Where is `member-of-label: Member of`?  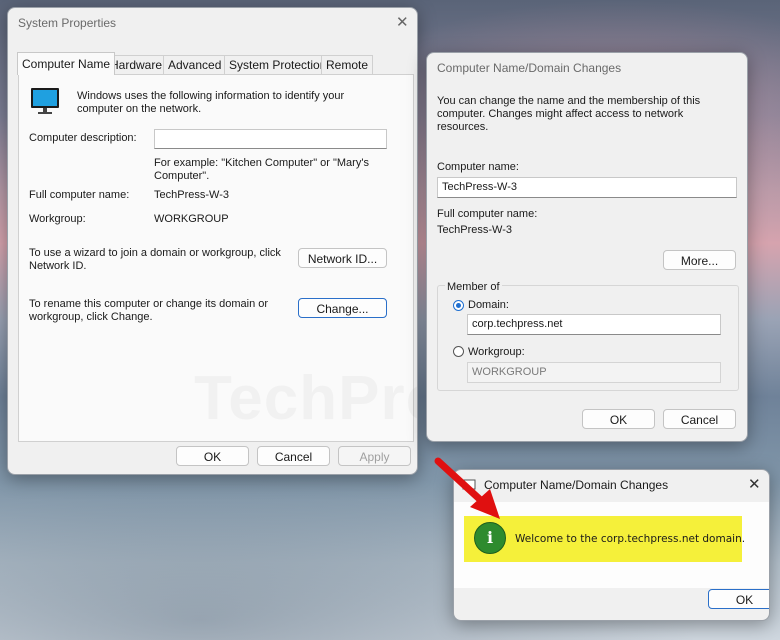
member-of-label: Member of is located at coordinates (473, 287).